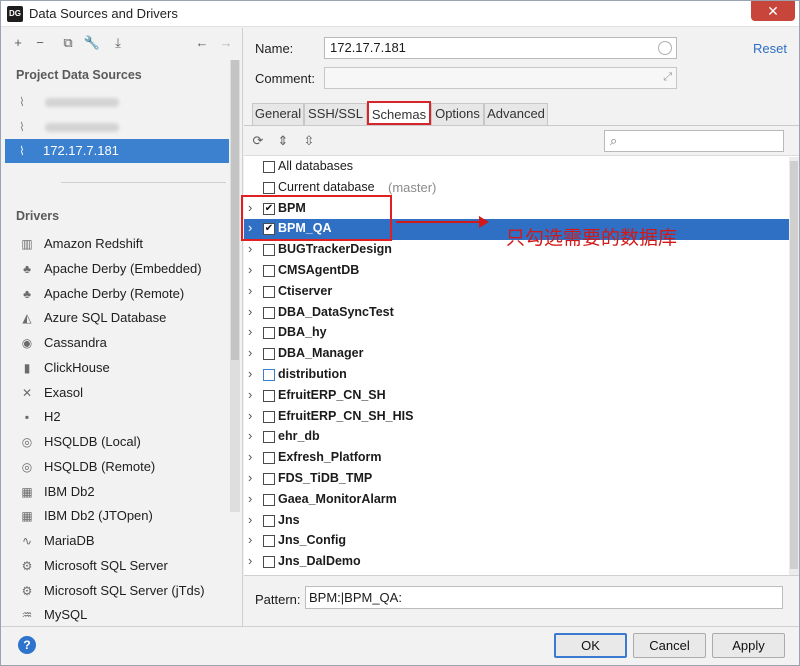 The height and width of the screenshot is (666, 800). I want to click on driver-item: ◎ HSQLDB (Remote), so click(124, 467).